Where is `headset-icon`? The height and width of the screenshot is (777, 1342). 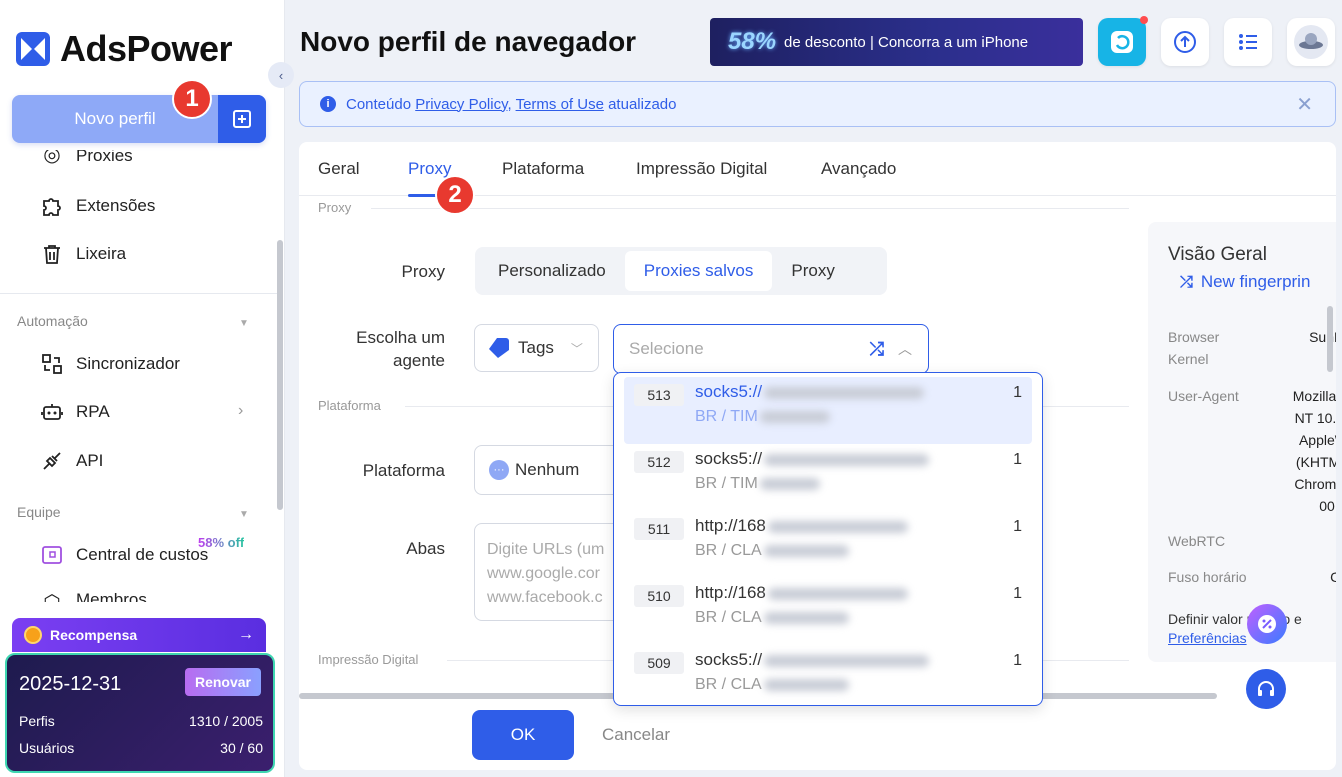
headset-icon is located at coordinates (1266, 688).